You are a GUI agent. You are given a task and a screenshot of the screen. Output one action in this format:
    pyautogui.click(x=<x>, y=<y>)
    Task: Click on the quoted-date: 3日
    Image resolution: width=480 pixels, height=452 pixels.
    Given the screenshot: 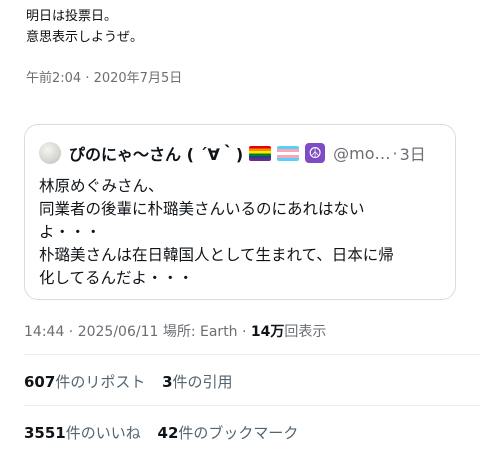 What is the action you would take?
    pyautogui.click(x=413, y=153)
    